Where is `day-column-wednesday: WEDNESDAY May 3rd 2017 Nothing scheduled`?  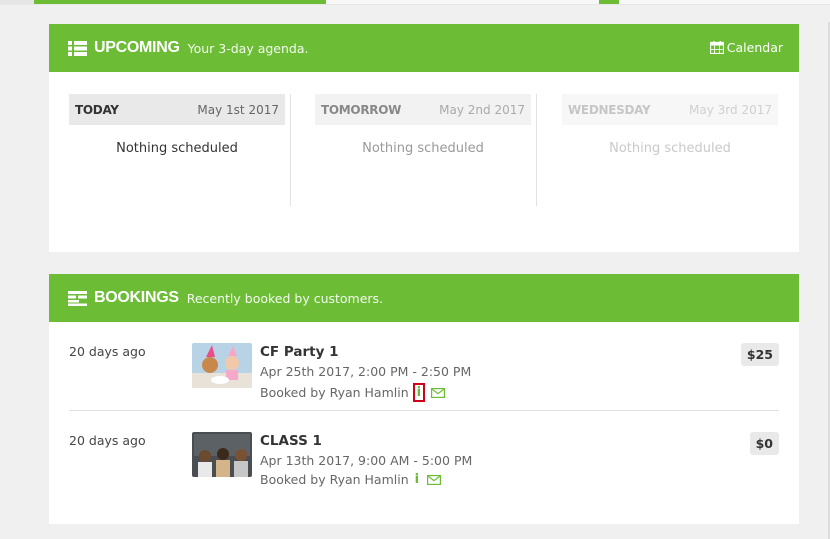
day-column-wednesday: WEDNESDAY May 3rd 2017 Nothing scheduled is located at coordinates (670, 125).